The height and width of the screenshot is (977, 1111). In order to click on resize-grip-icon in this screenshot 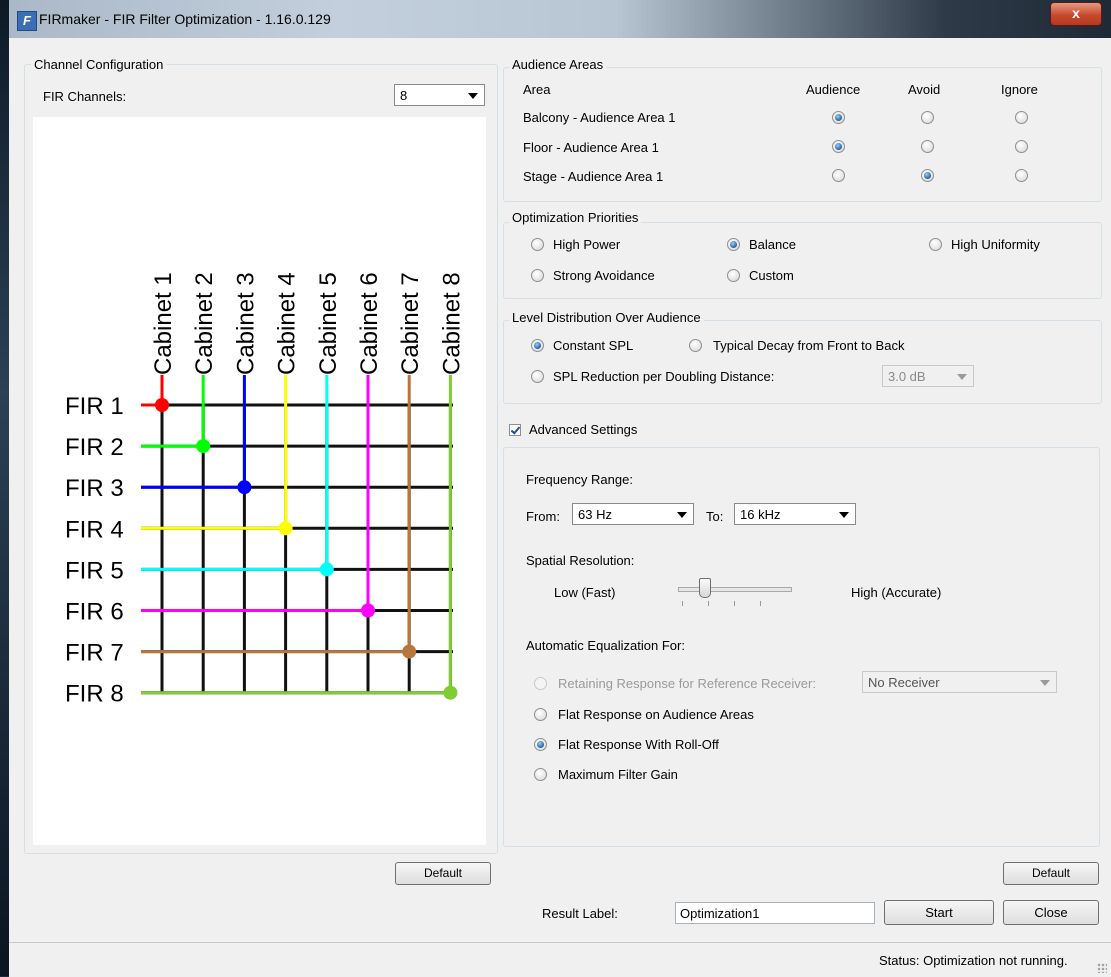, I will do `click(1102, 968)`.